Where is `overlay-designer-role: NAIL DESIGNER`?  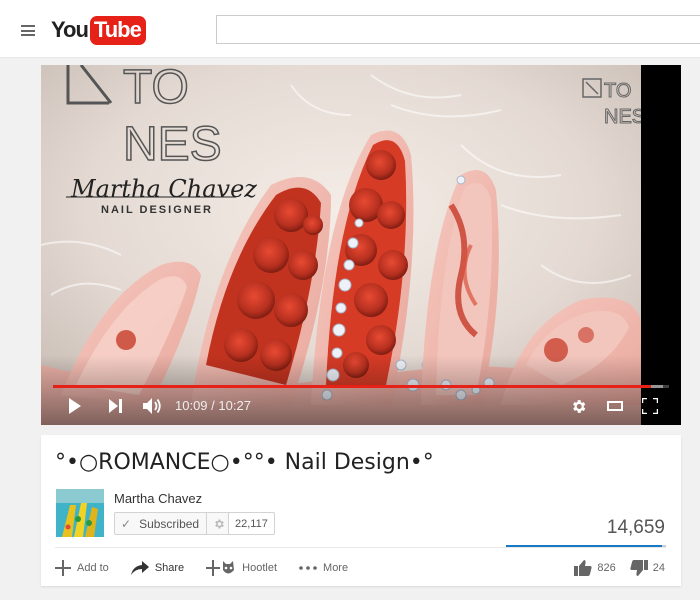 overlay-designer-role: NAIL DESIGNER is located at coordinates (157, 210).